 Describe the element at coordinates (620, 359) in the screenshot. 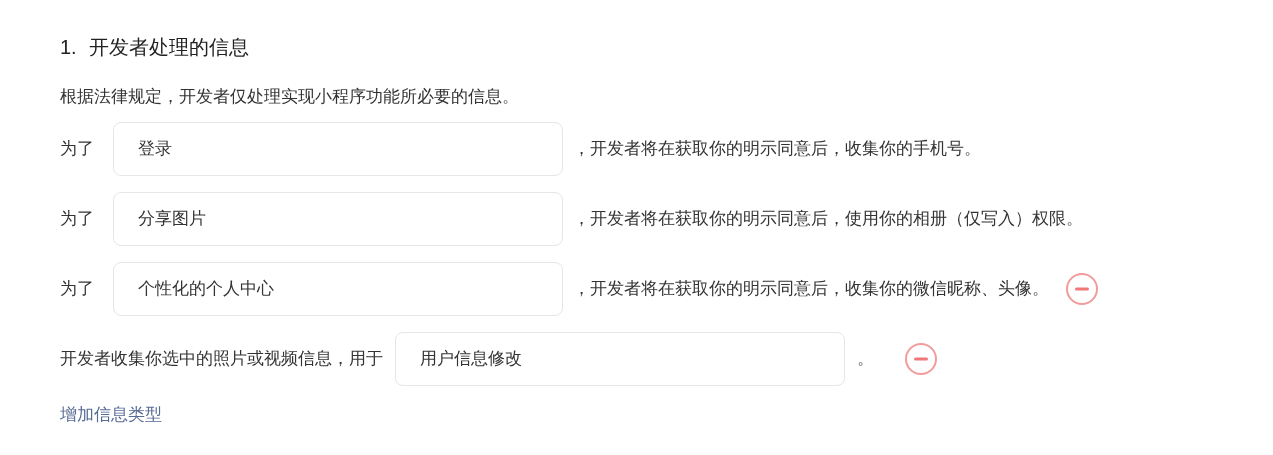

I see `input-field: 用户信息修改` at that location.